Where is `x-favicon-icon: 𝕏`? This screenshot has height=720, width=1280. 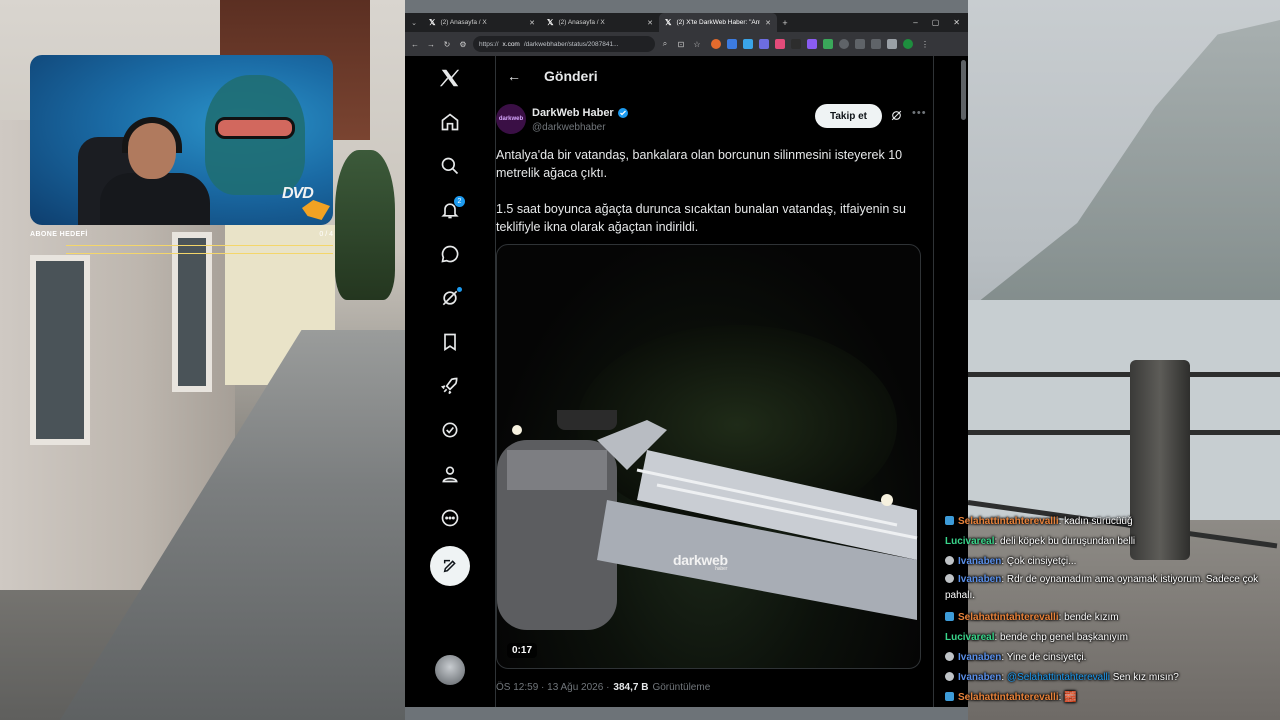 x-favicon-icon: 𝕏 is located at coordinates (668, 22).